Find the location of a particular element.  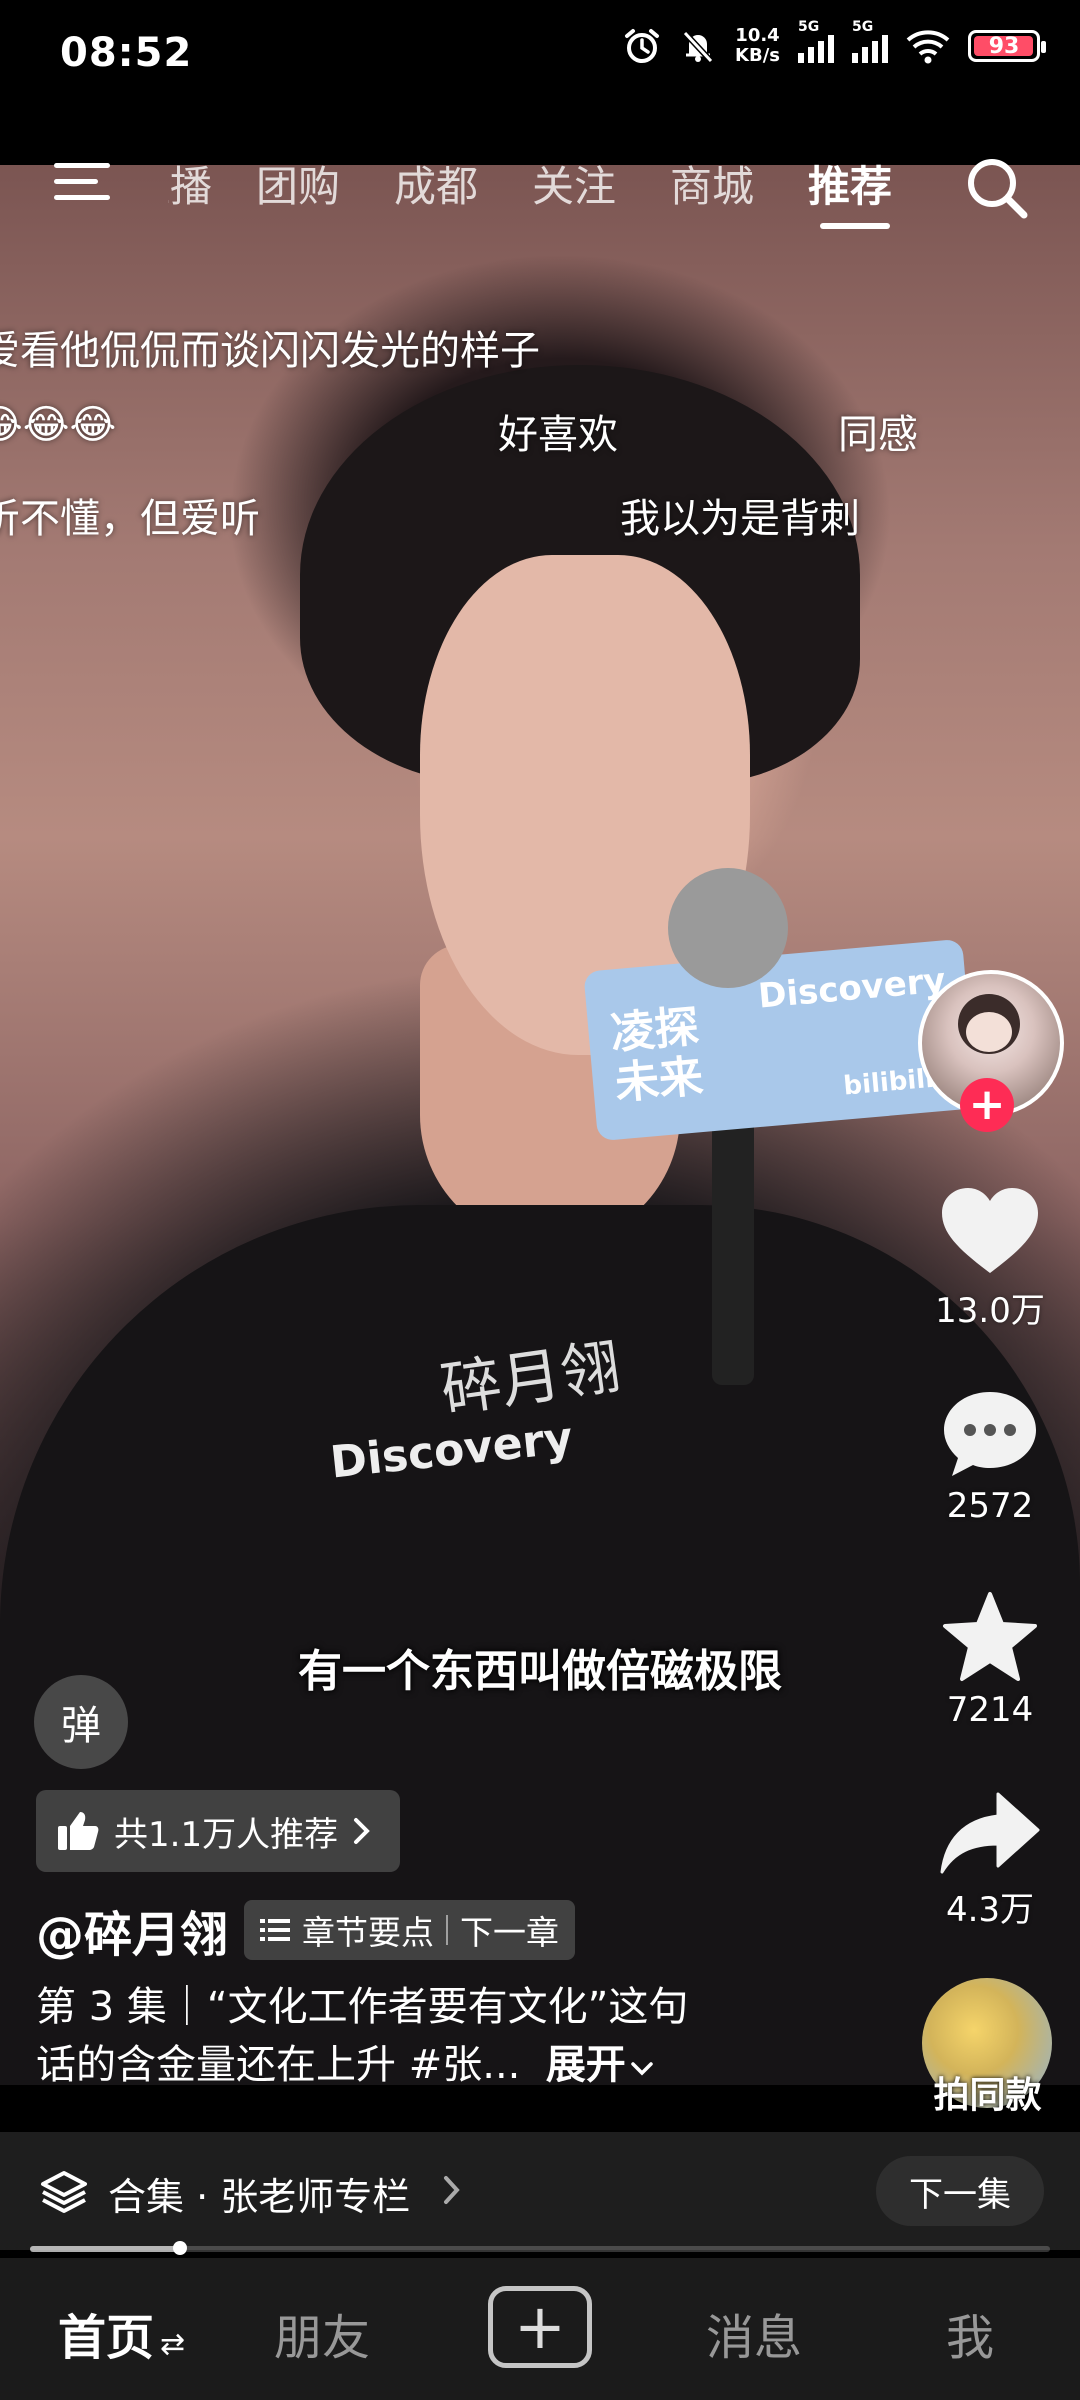

top-nav: 直播 团购 成都 关注 商城 推荐 is located at coordinates (540, 190).